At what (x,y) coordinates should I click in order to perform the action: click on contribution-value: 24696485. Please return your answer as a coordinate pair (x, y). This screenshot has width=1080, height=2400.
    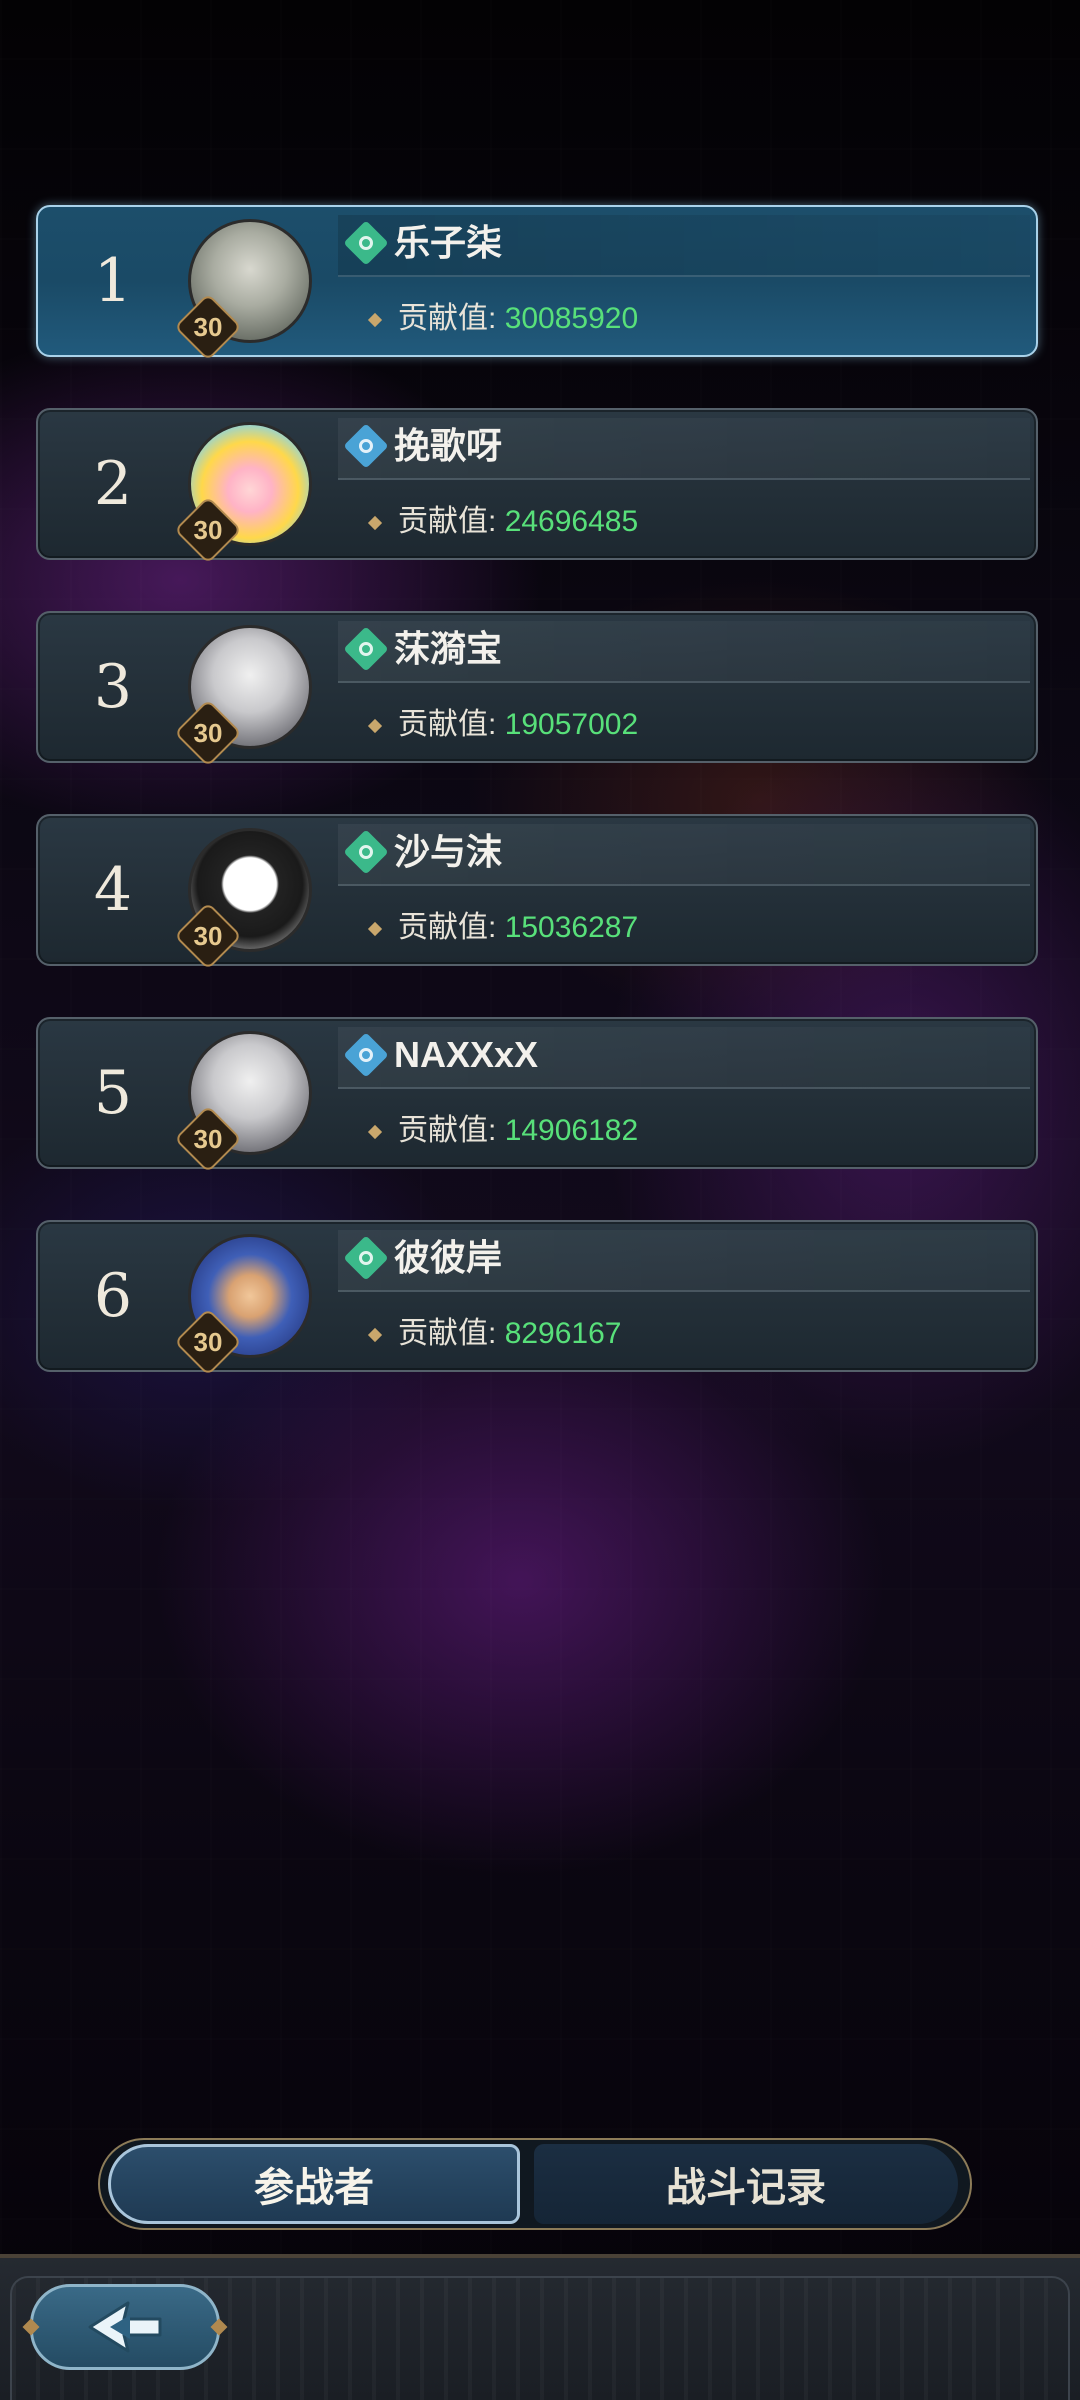
    Looking at the image, I should click on (571, 521).